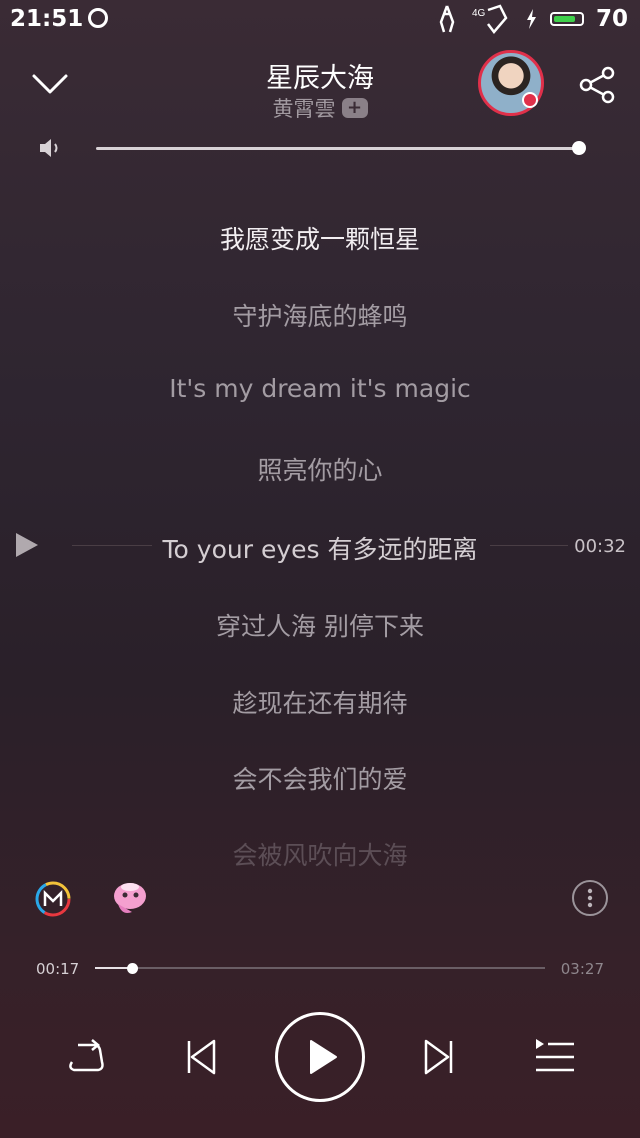 The width and height of the screenshot is (640, 1138). Describe the element at coordinates (320, 469) in the screenshot. I see `lyric-line: 照亮你的心` at that location.